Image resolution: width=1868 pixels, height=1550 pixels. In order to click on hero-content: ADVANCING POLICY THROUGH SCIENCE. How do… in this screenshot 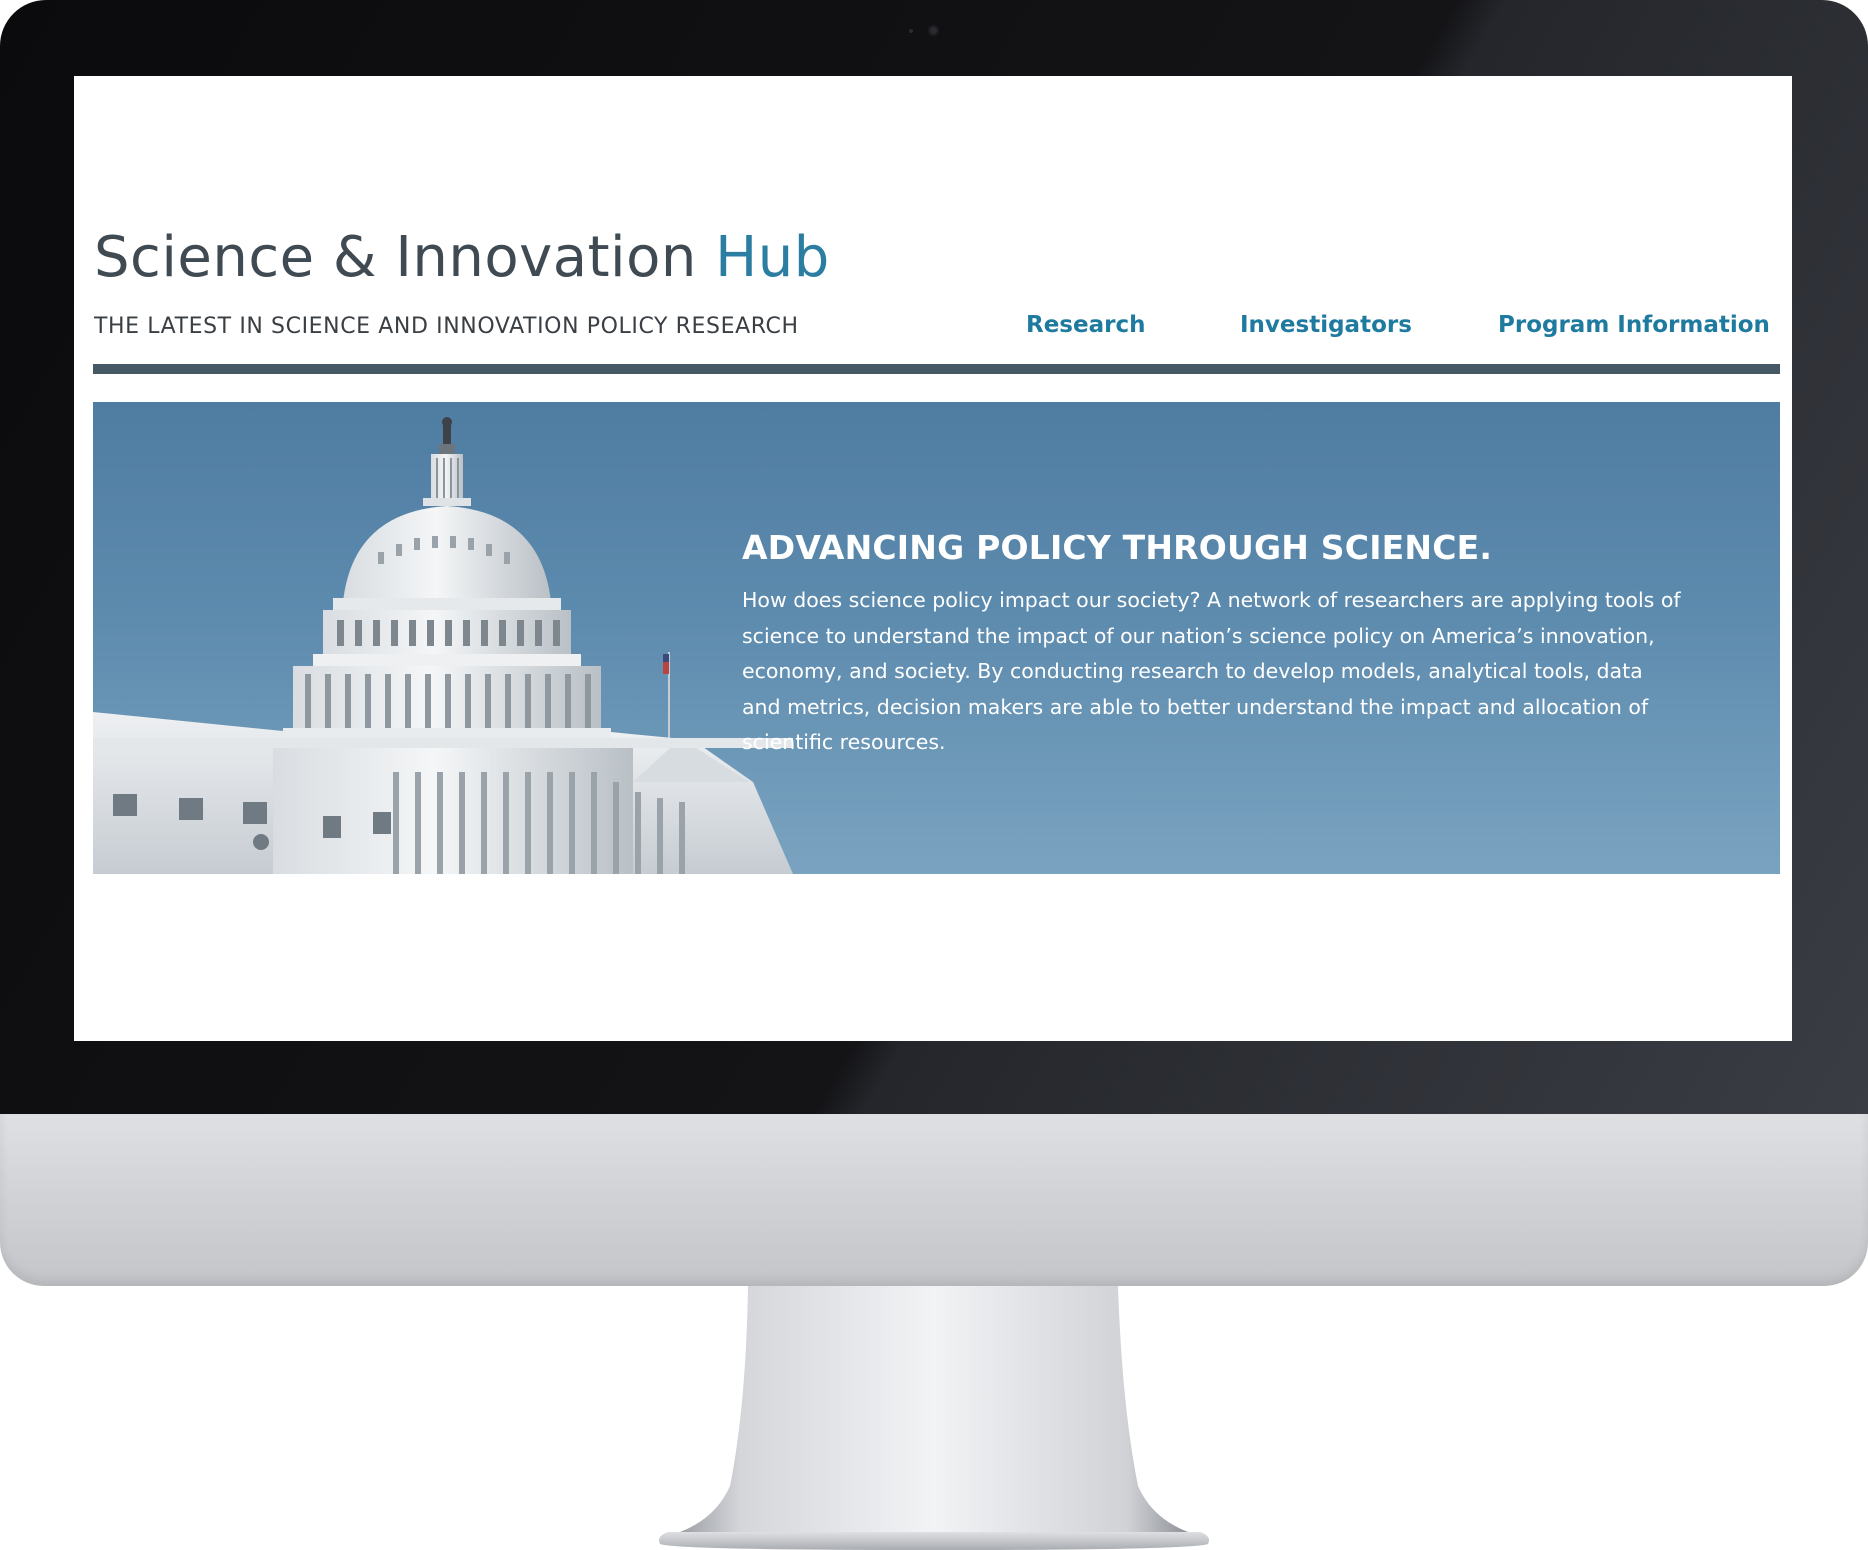, I will do `click(1232, 644)`.